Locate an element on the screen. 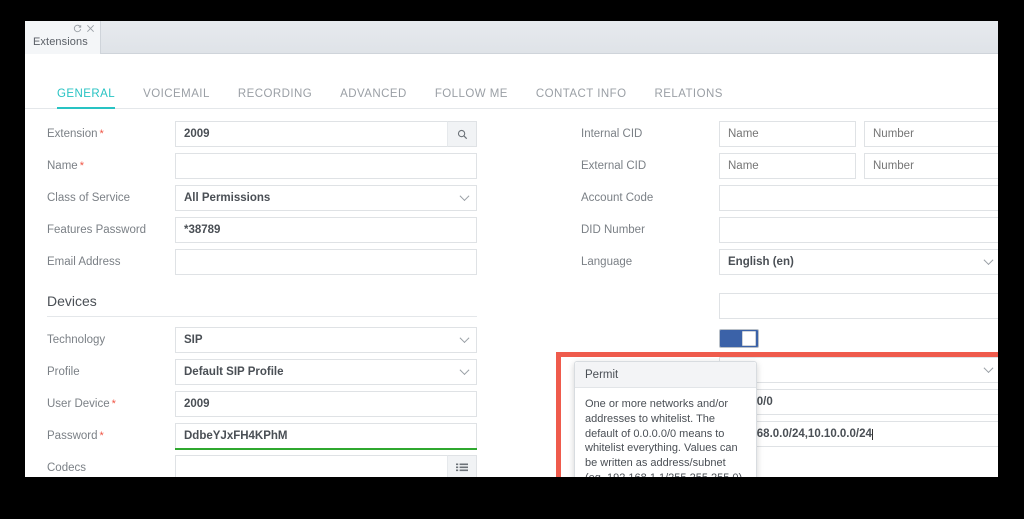 This screenshot has width=1024, height=519. control-account-code is located at coordinates (858, 198).